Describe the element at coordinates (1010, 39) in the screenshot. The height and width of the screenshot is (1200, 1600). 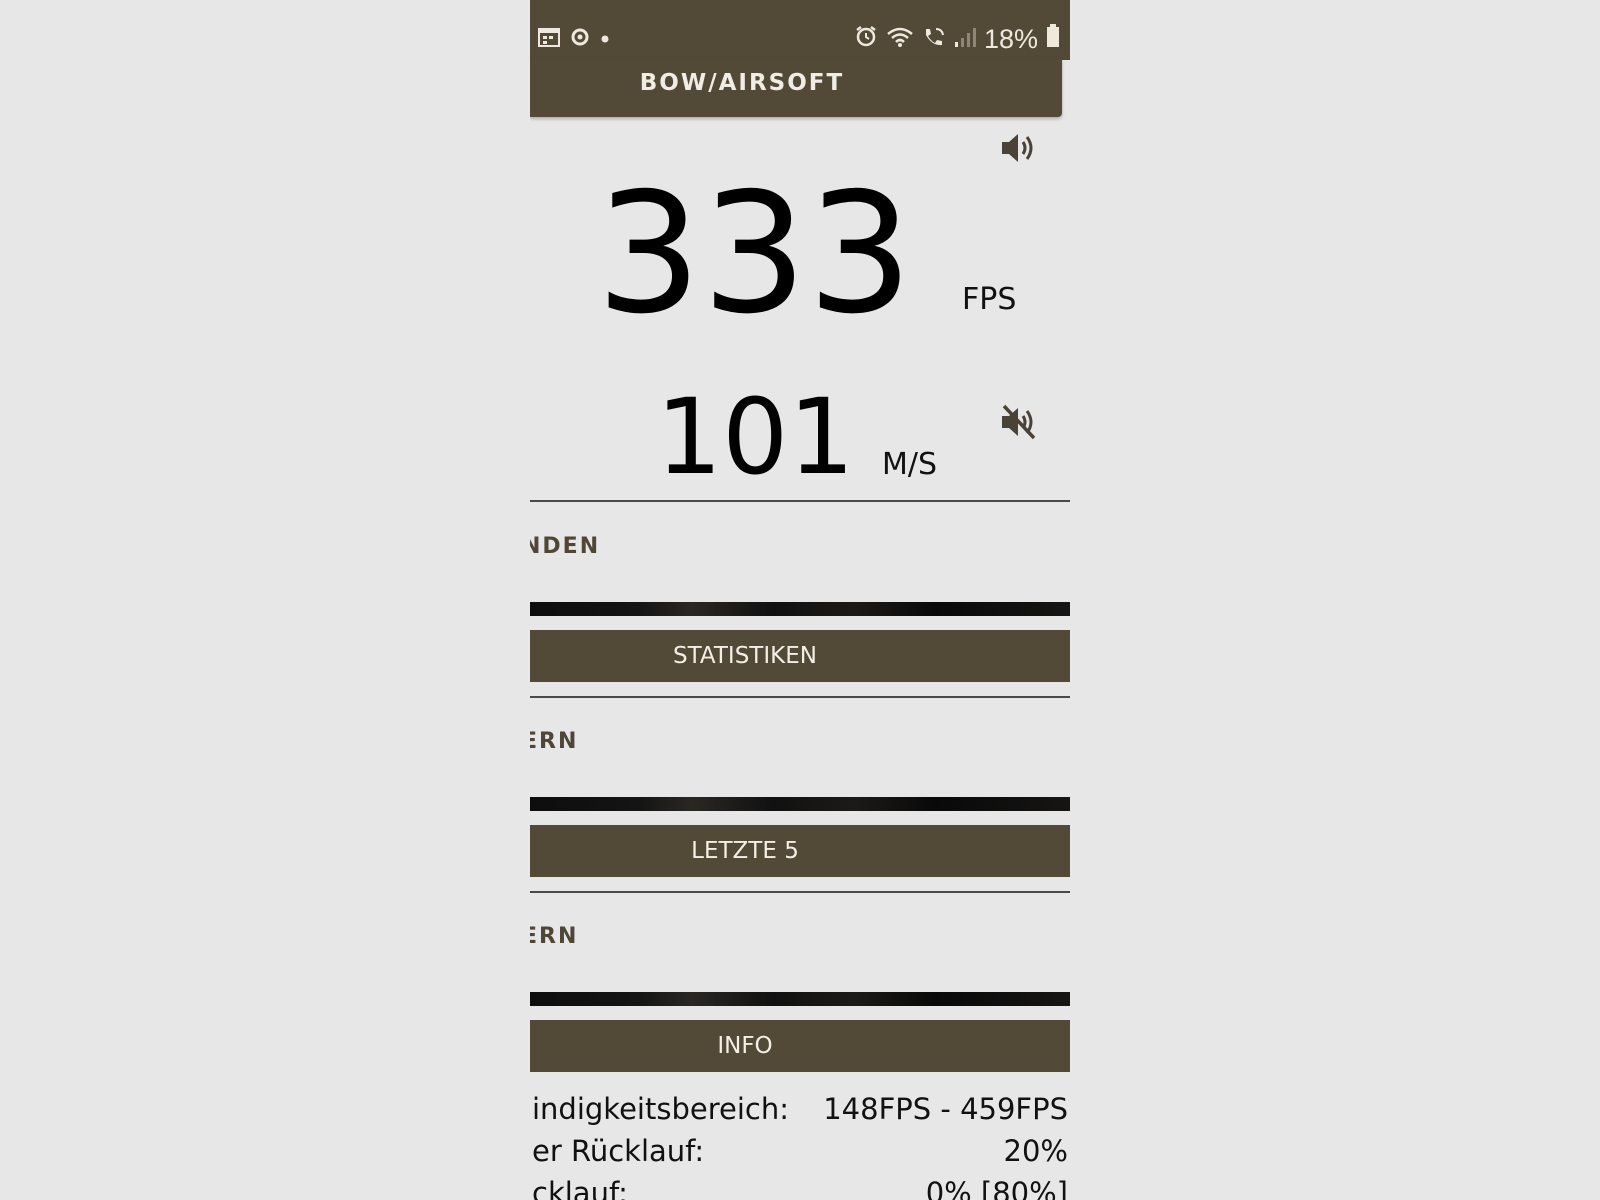
I see `battery-percent: 18%` at that location.